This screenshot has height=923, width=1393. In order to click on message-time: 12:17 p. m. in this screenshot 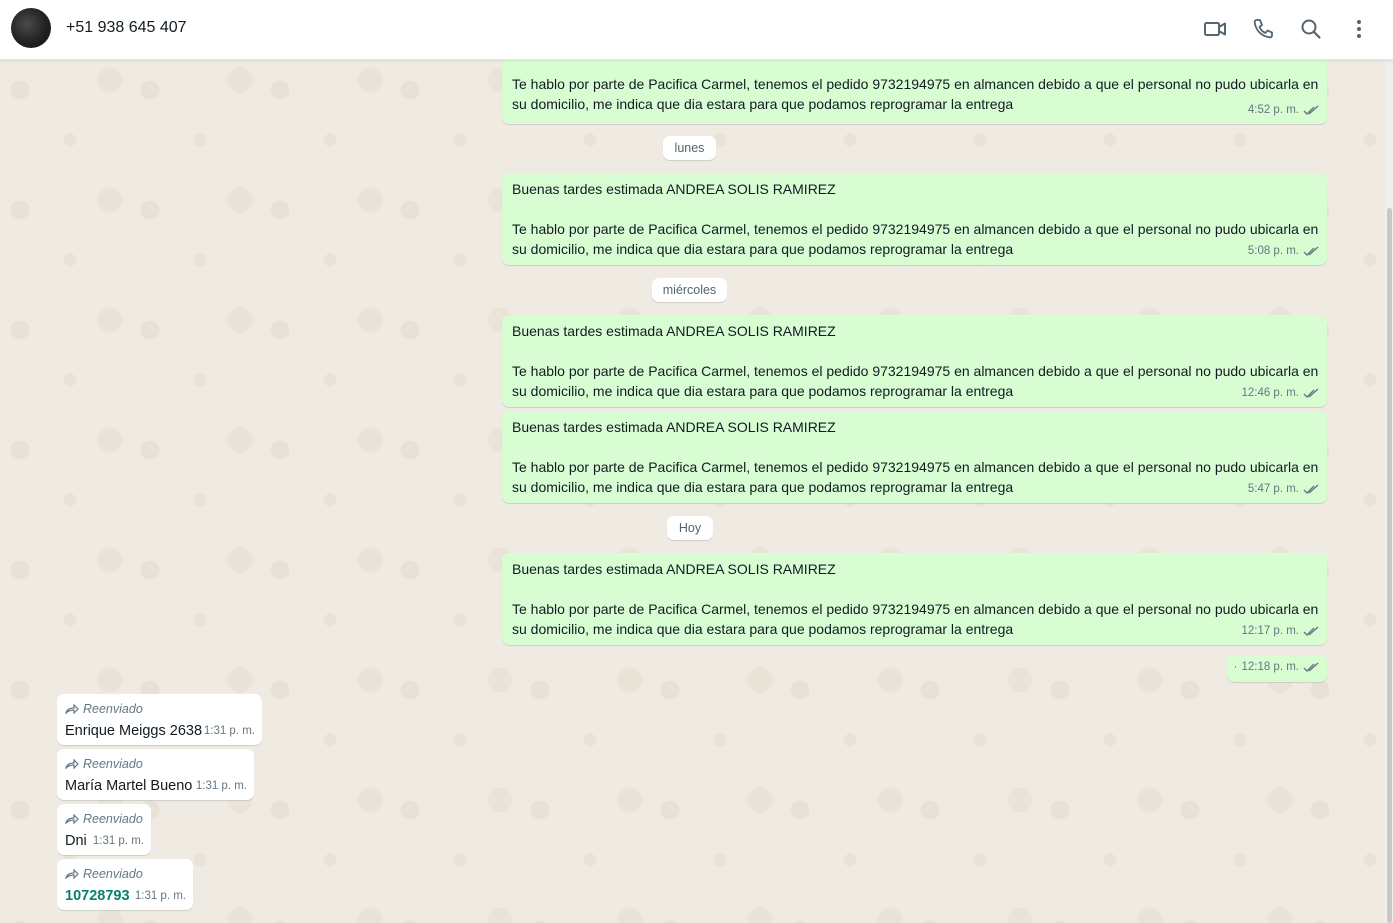, I will do `click(1270, 631)`.